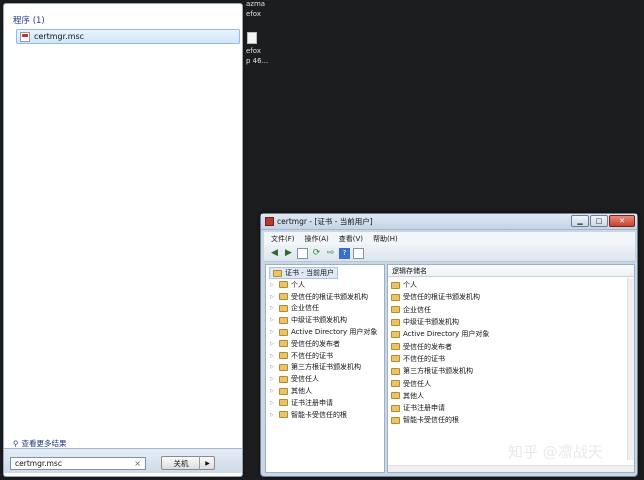 This screenshot has height=480, width=644. What do you see at coordinates (315, 343) in the screenshot?
I see `tree-item-label: 受信任的发布者` at bounding box center [315, 343].